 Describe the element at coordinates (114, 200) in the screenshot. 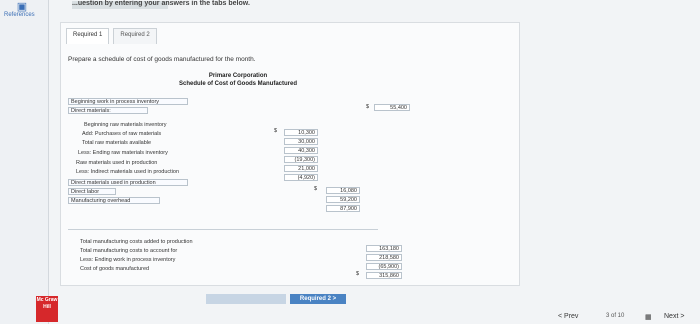

I see `overhead-label: Manufacturing overhead` at that location.